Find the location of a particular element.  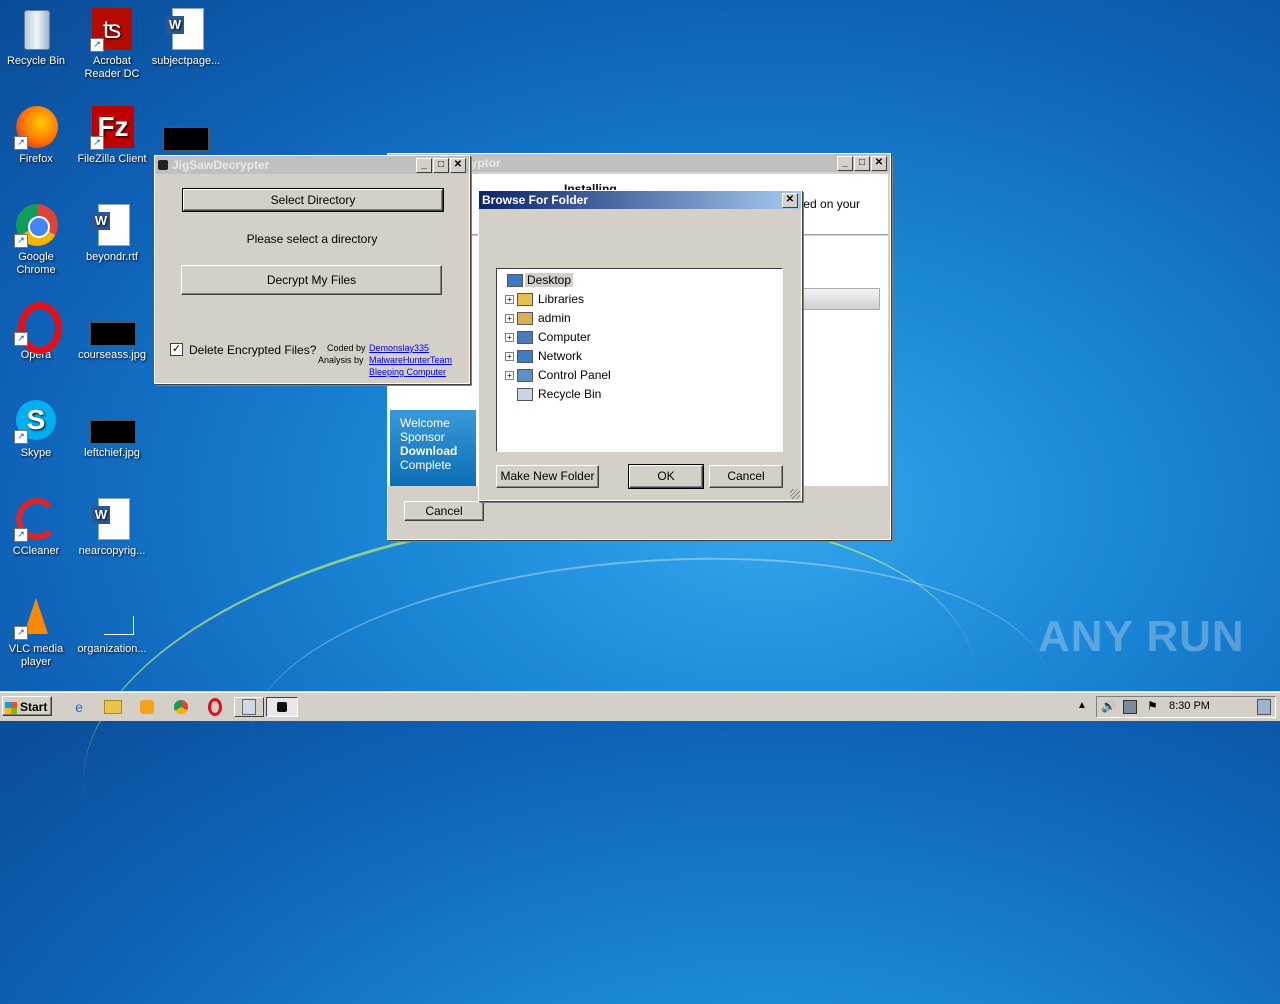

desktop-icon-filezilla: Fz ↗ FileZilla Client is located at coordinates (112, 136).